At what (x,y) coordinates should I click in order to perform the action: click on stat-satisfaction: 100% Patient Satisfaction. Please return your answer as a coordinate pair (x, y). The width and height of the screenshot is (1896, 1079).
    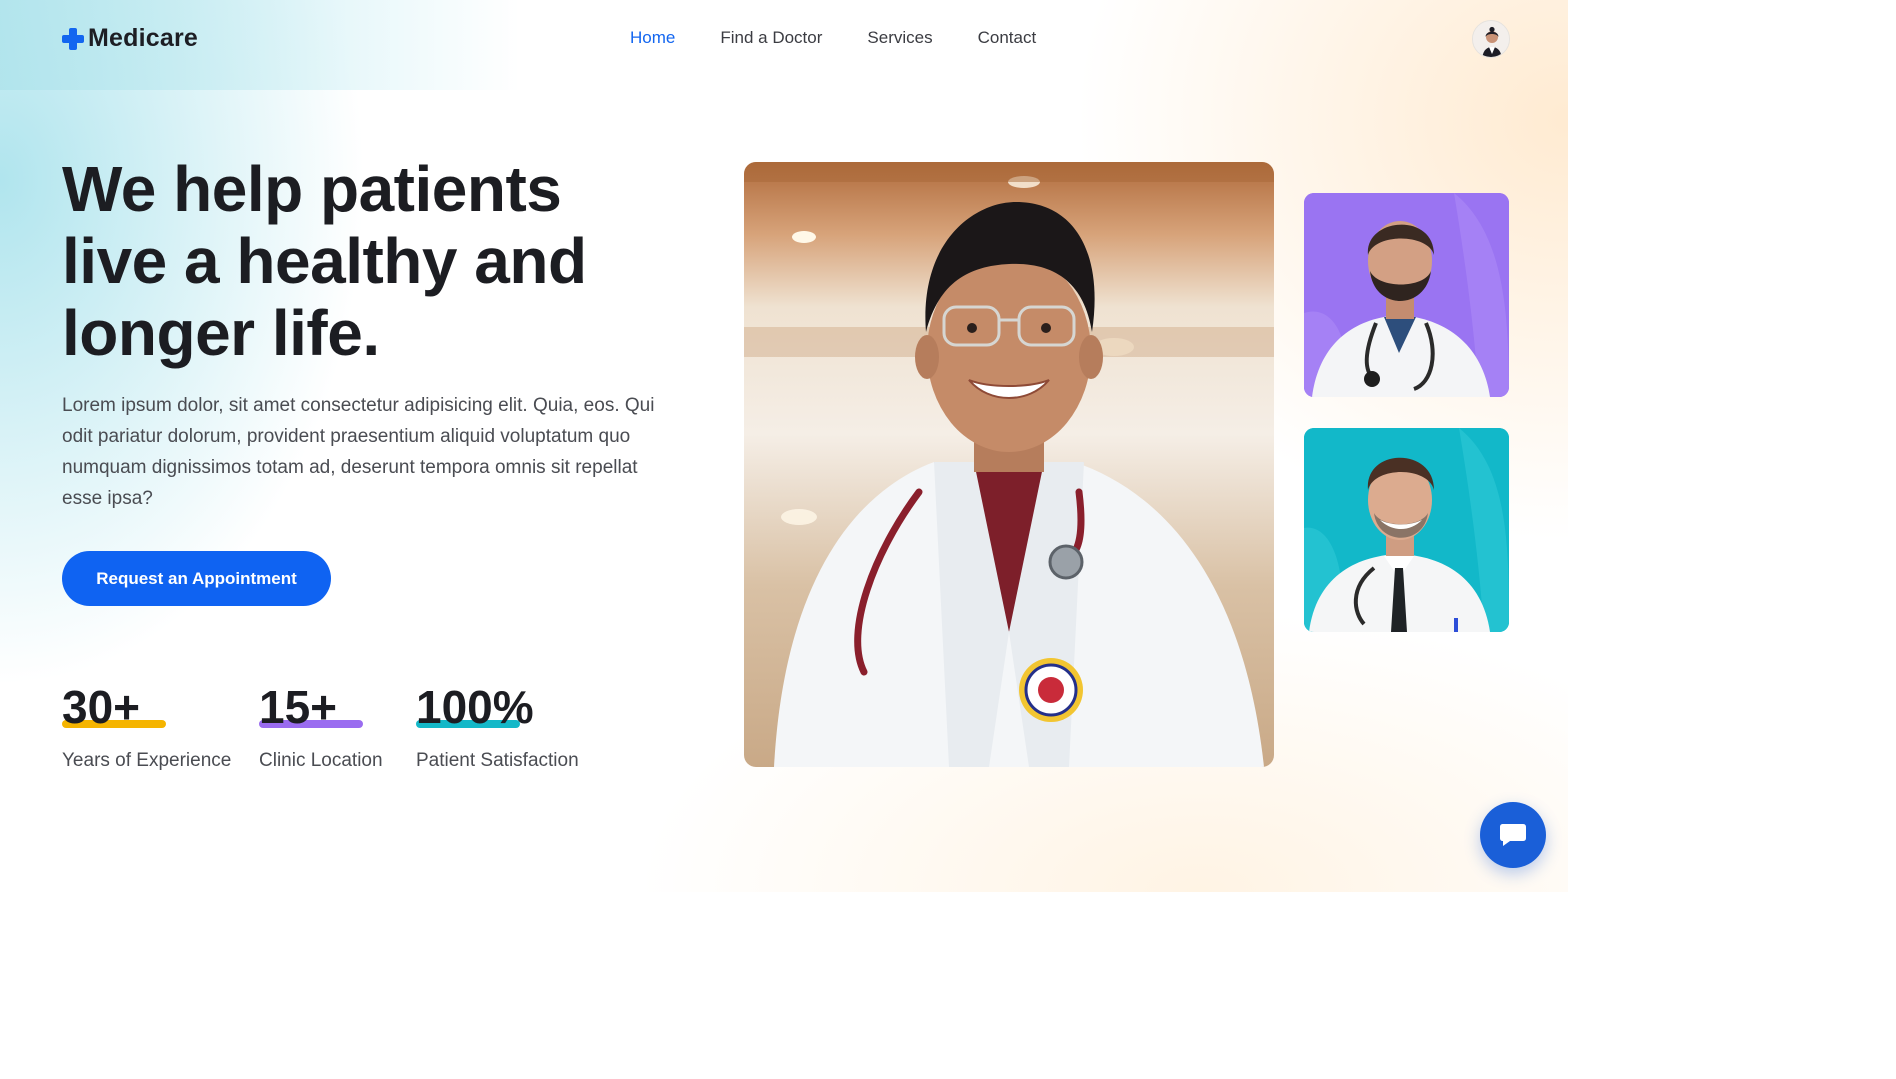
    Looking at the image, I should click on (497, 727).